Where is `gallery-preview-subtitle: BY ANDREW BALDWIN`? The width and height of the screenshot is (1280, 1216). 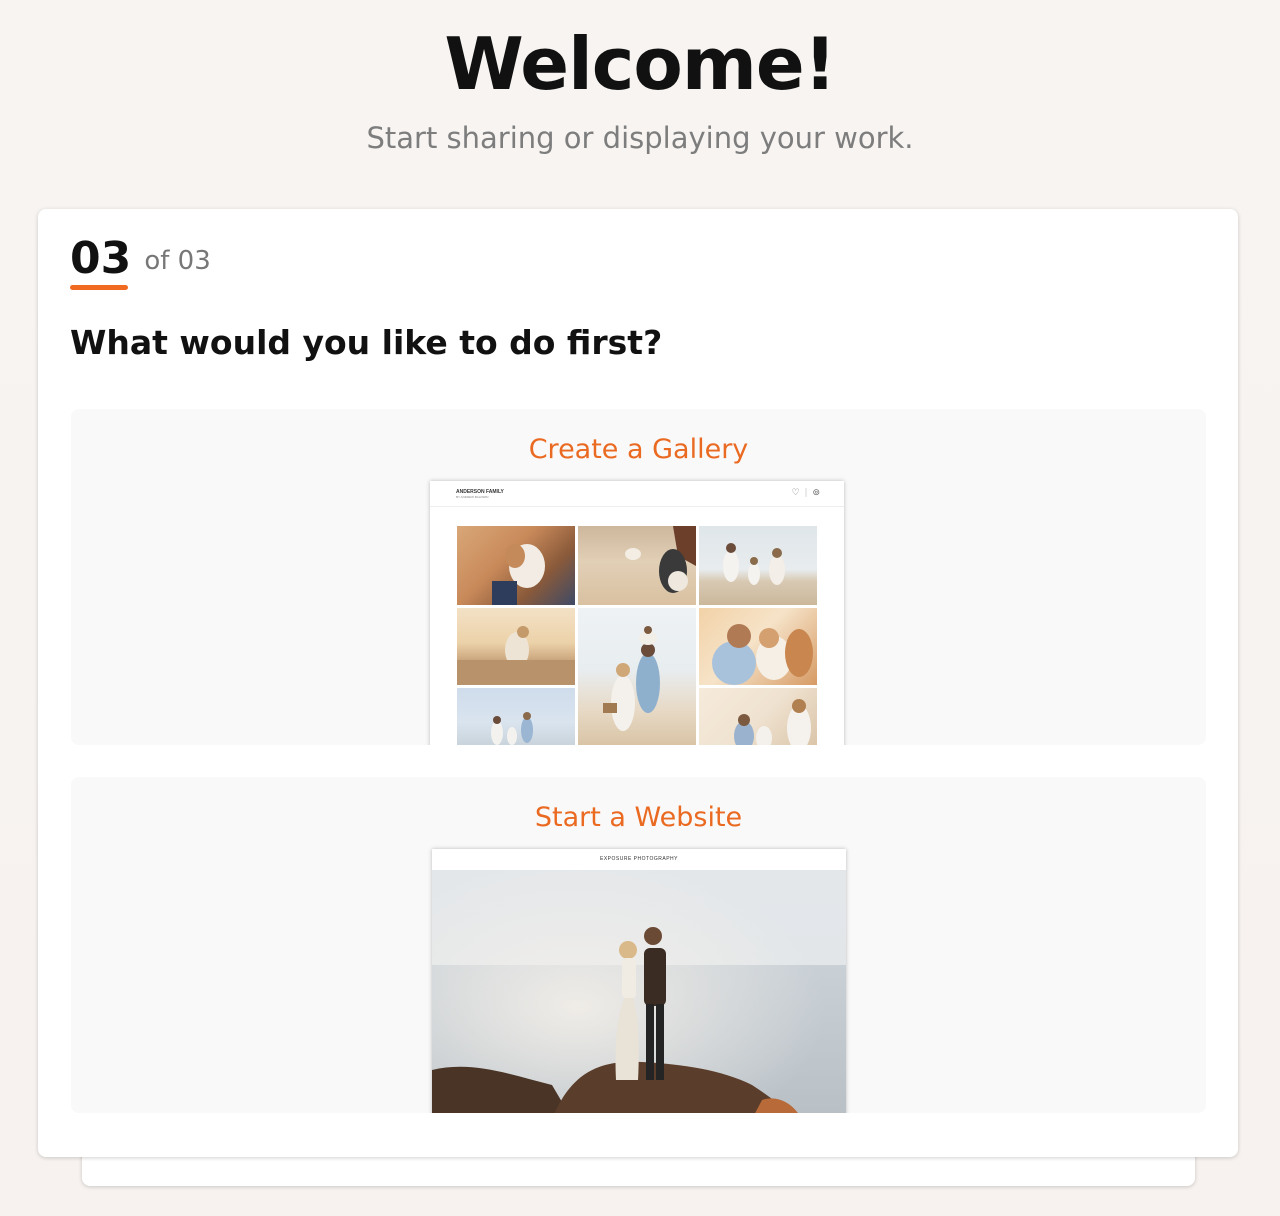 gallery-preview-subtitle: BY ANDREW BALDWIN is located at coordinates (472, 497).